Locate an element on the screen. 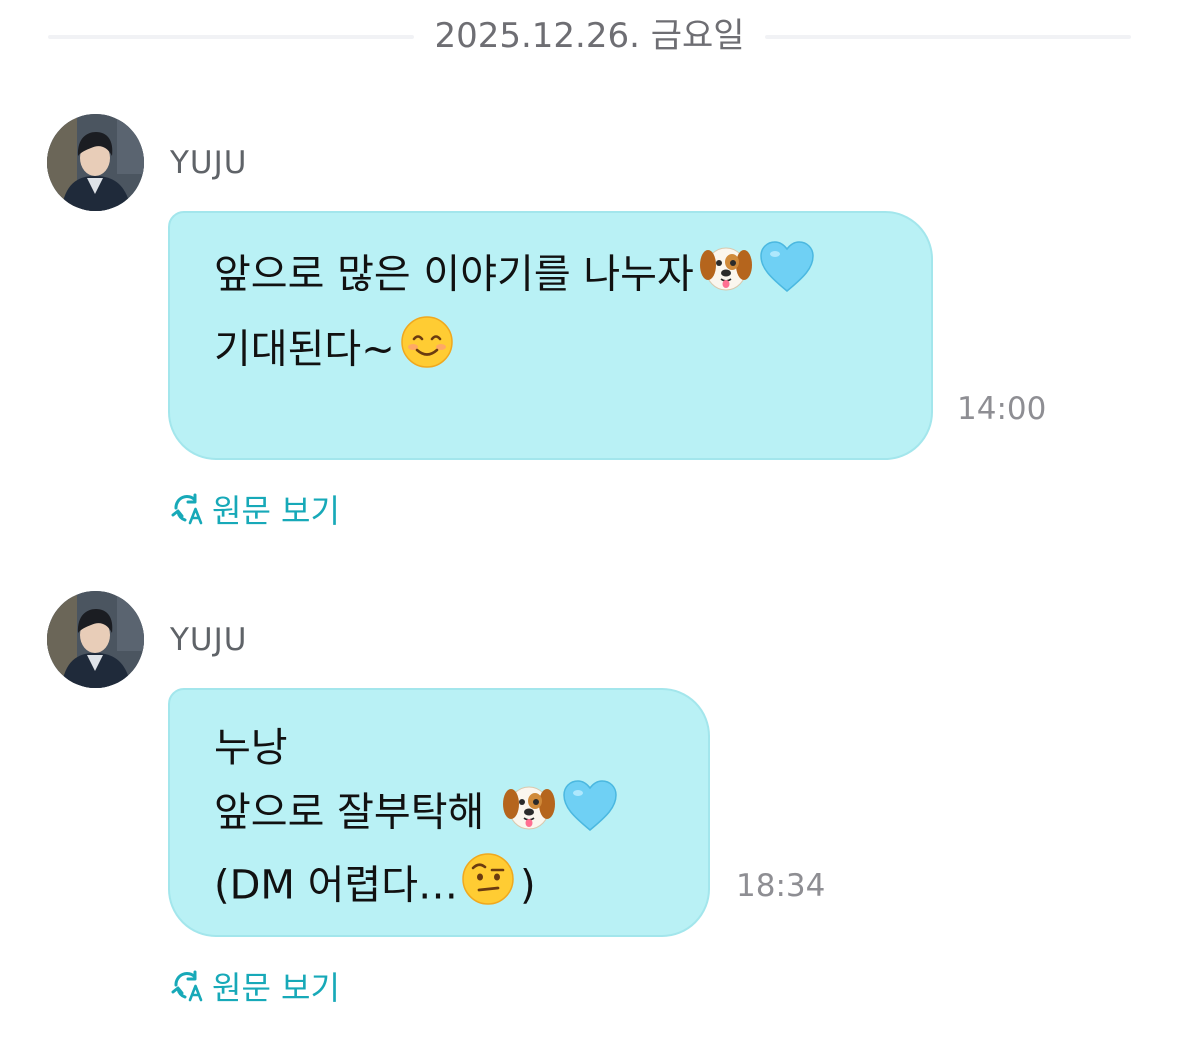 This screenshot has width=1179, height=1046. date-label: 2025.12.26. 금요일 is located at coordinates (589, 36).